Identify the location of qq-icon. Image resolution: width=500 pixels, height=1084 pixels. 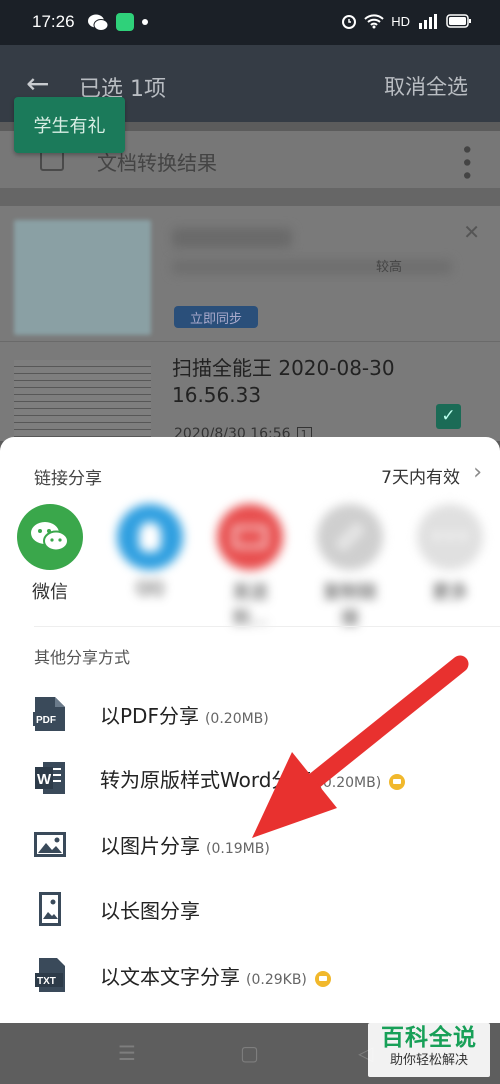
(150, 537).